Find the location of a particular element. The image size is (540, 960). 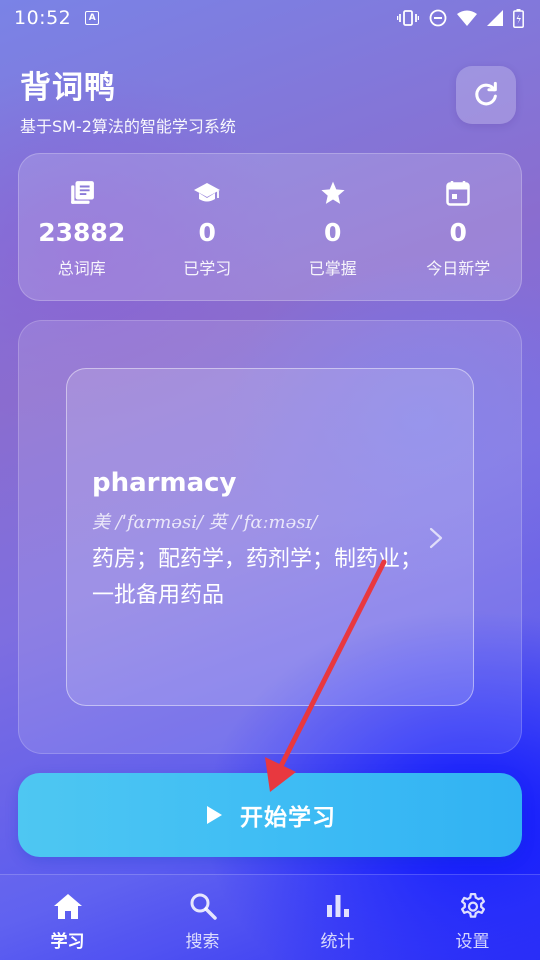

star-icon is located at coordinates (333, 193).